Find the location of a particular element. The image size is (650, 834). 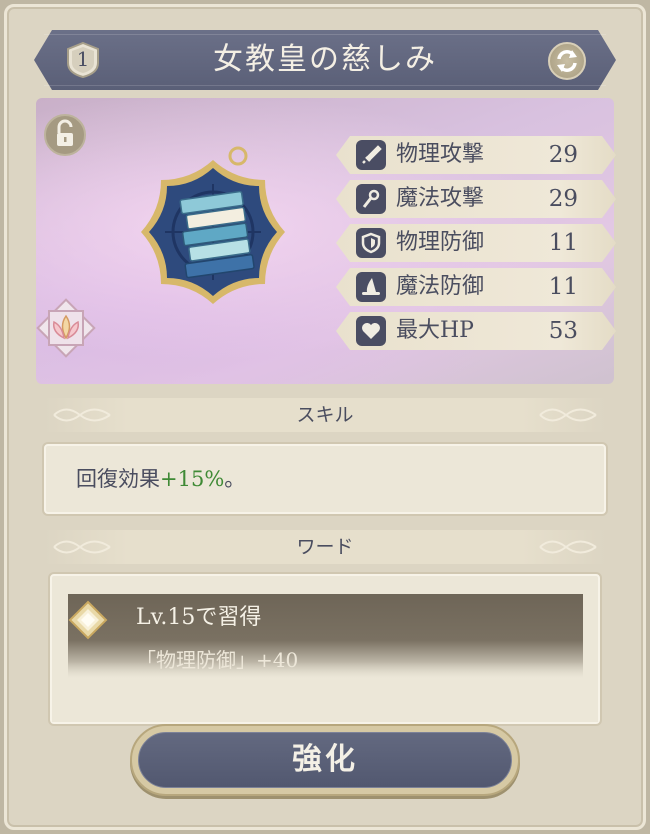

stat-label: 魔法攻撃 is located at coordinates (440, 198).